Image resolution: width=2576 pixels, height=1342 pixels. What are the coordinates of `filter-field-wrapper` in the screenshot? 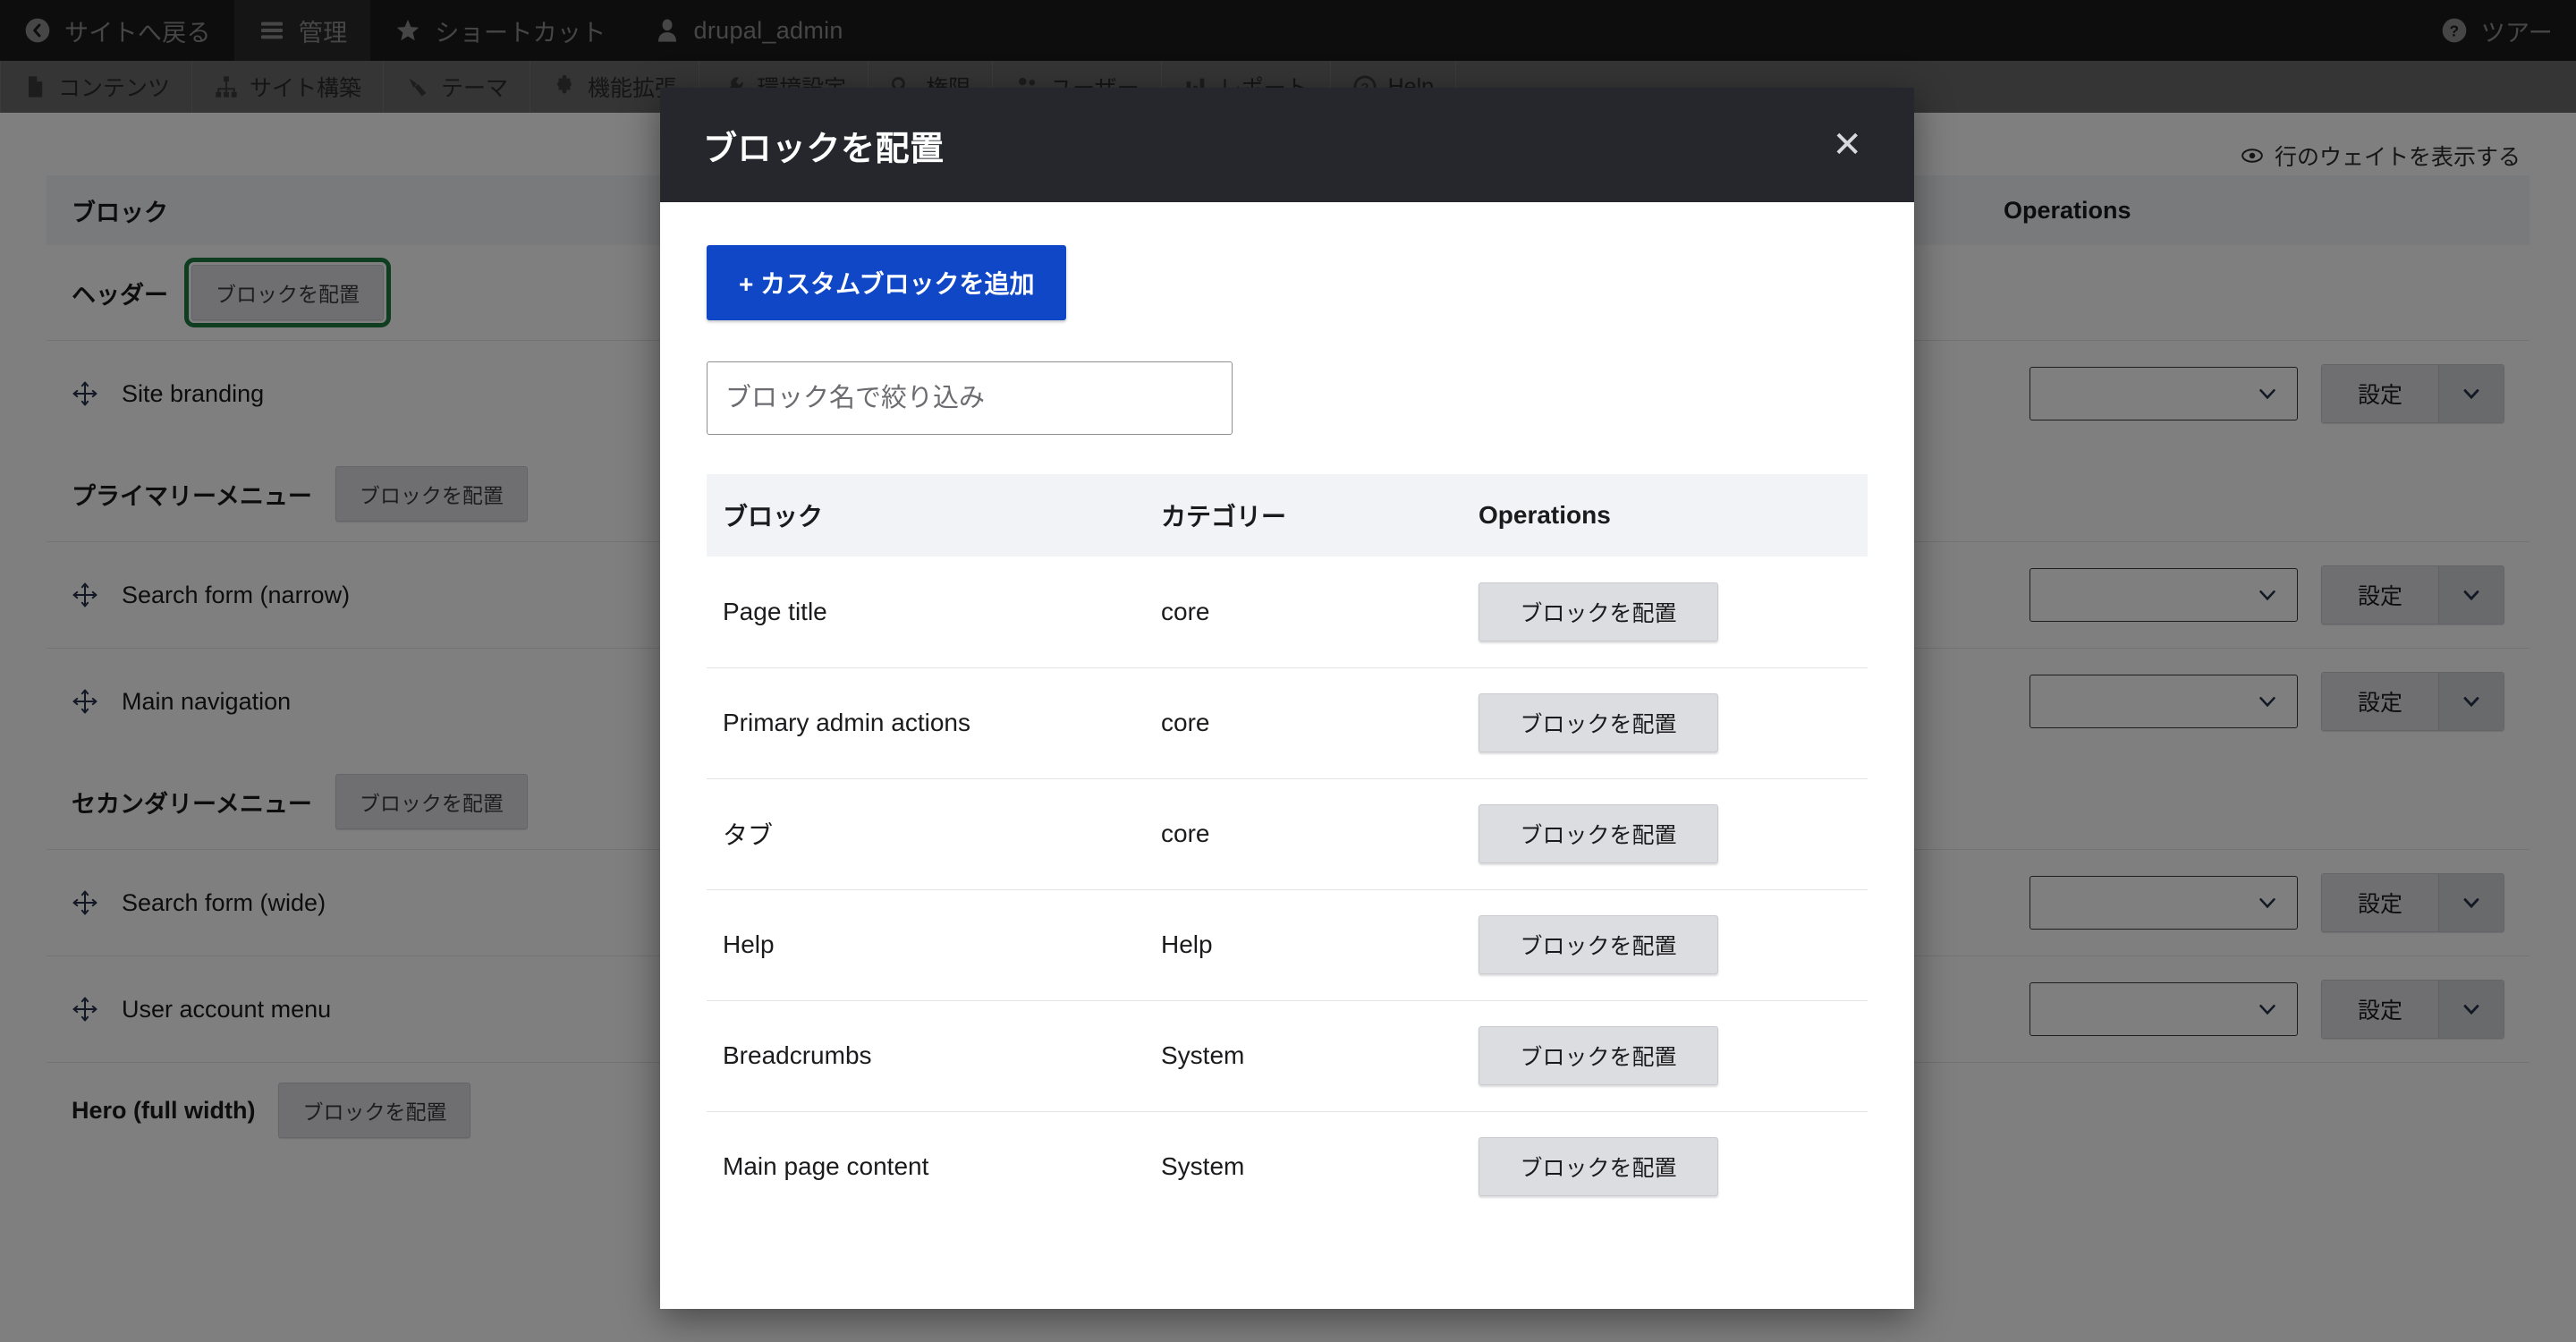 It's located at (1287, 398).